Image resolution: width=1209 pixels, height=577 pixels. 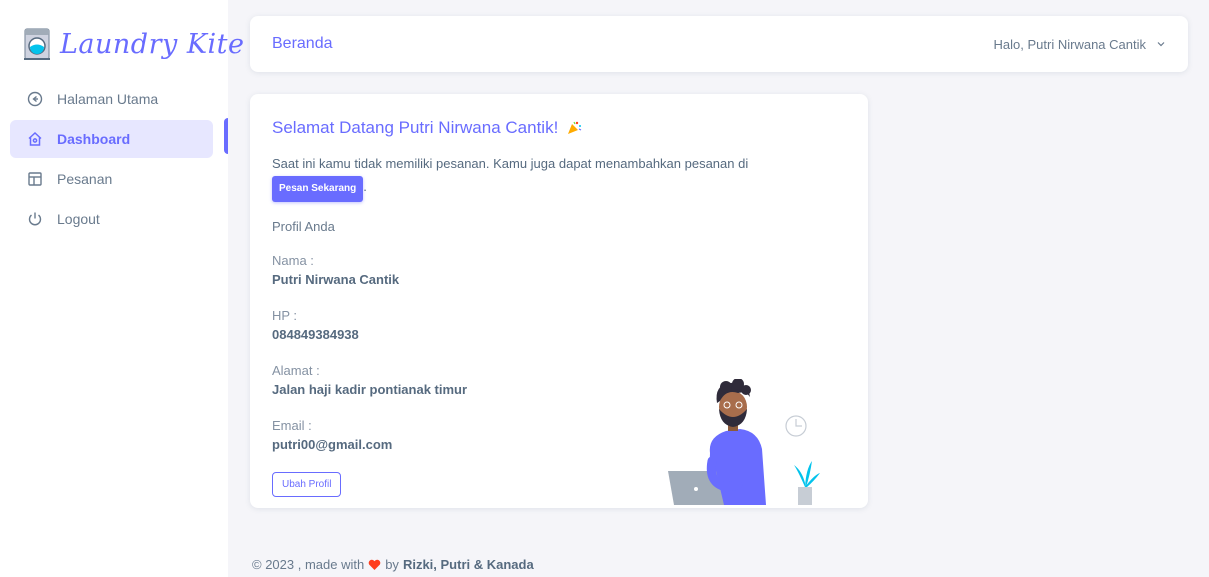 I want to click on heart-icon, so click(x=374, y=564).